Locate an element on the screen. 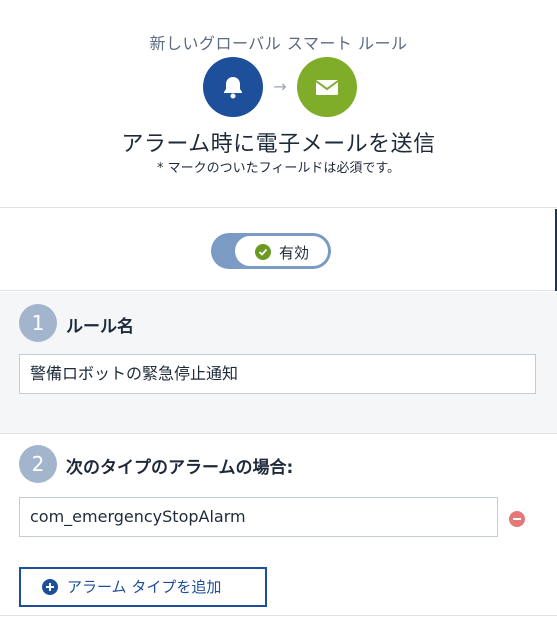 The width and height of the screenshot is (557, 618). required-note: * マークのついたフィールドは必須です。 is located at coordinates (278, 168).